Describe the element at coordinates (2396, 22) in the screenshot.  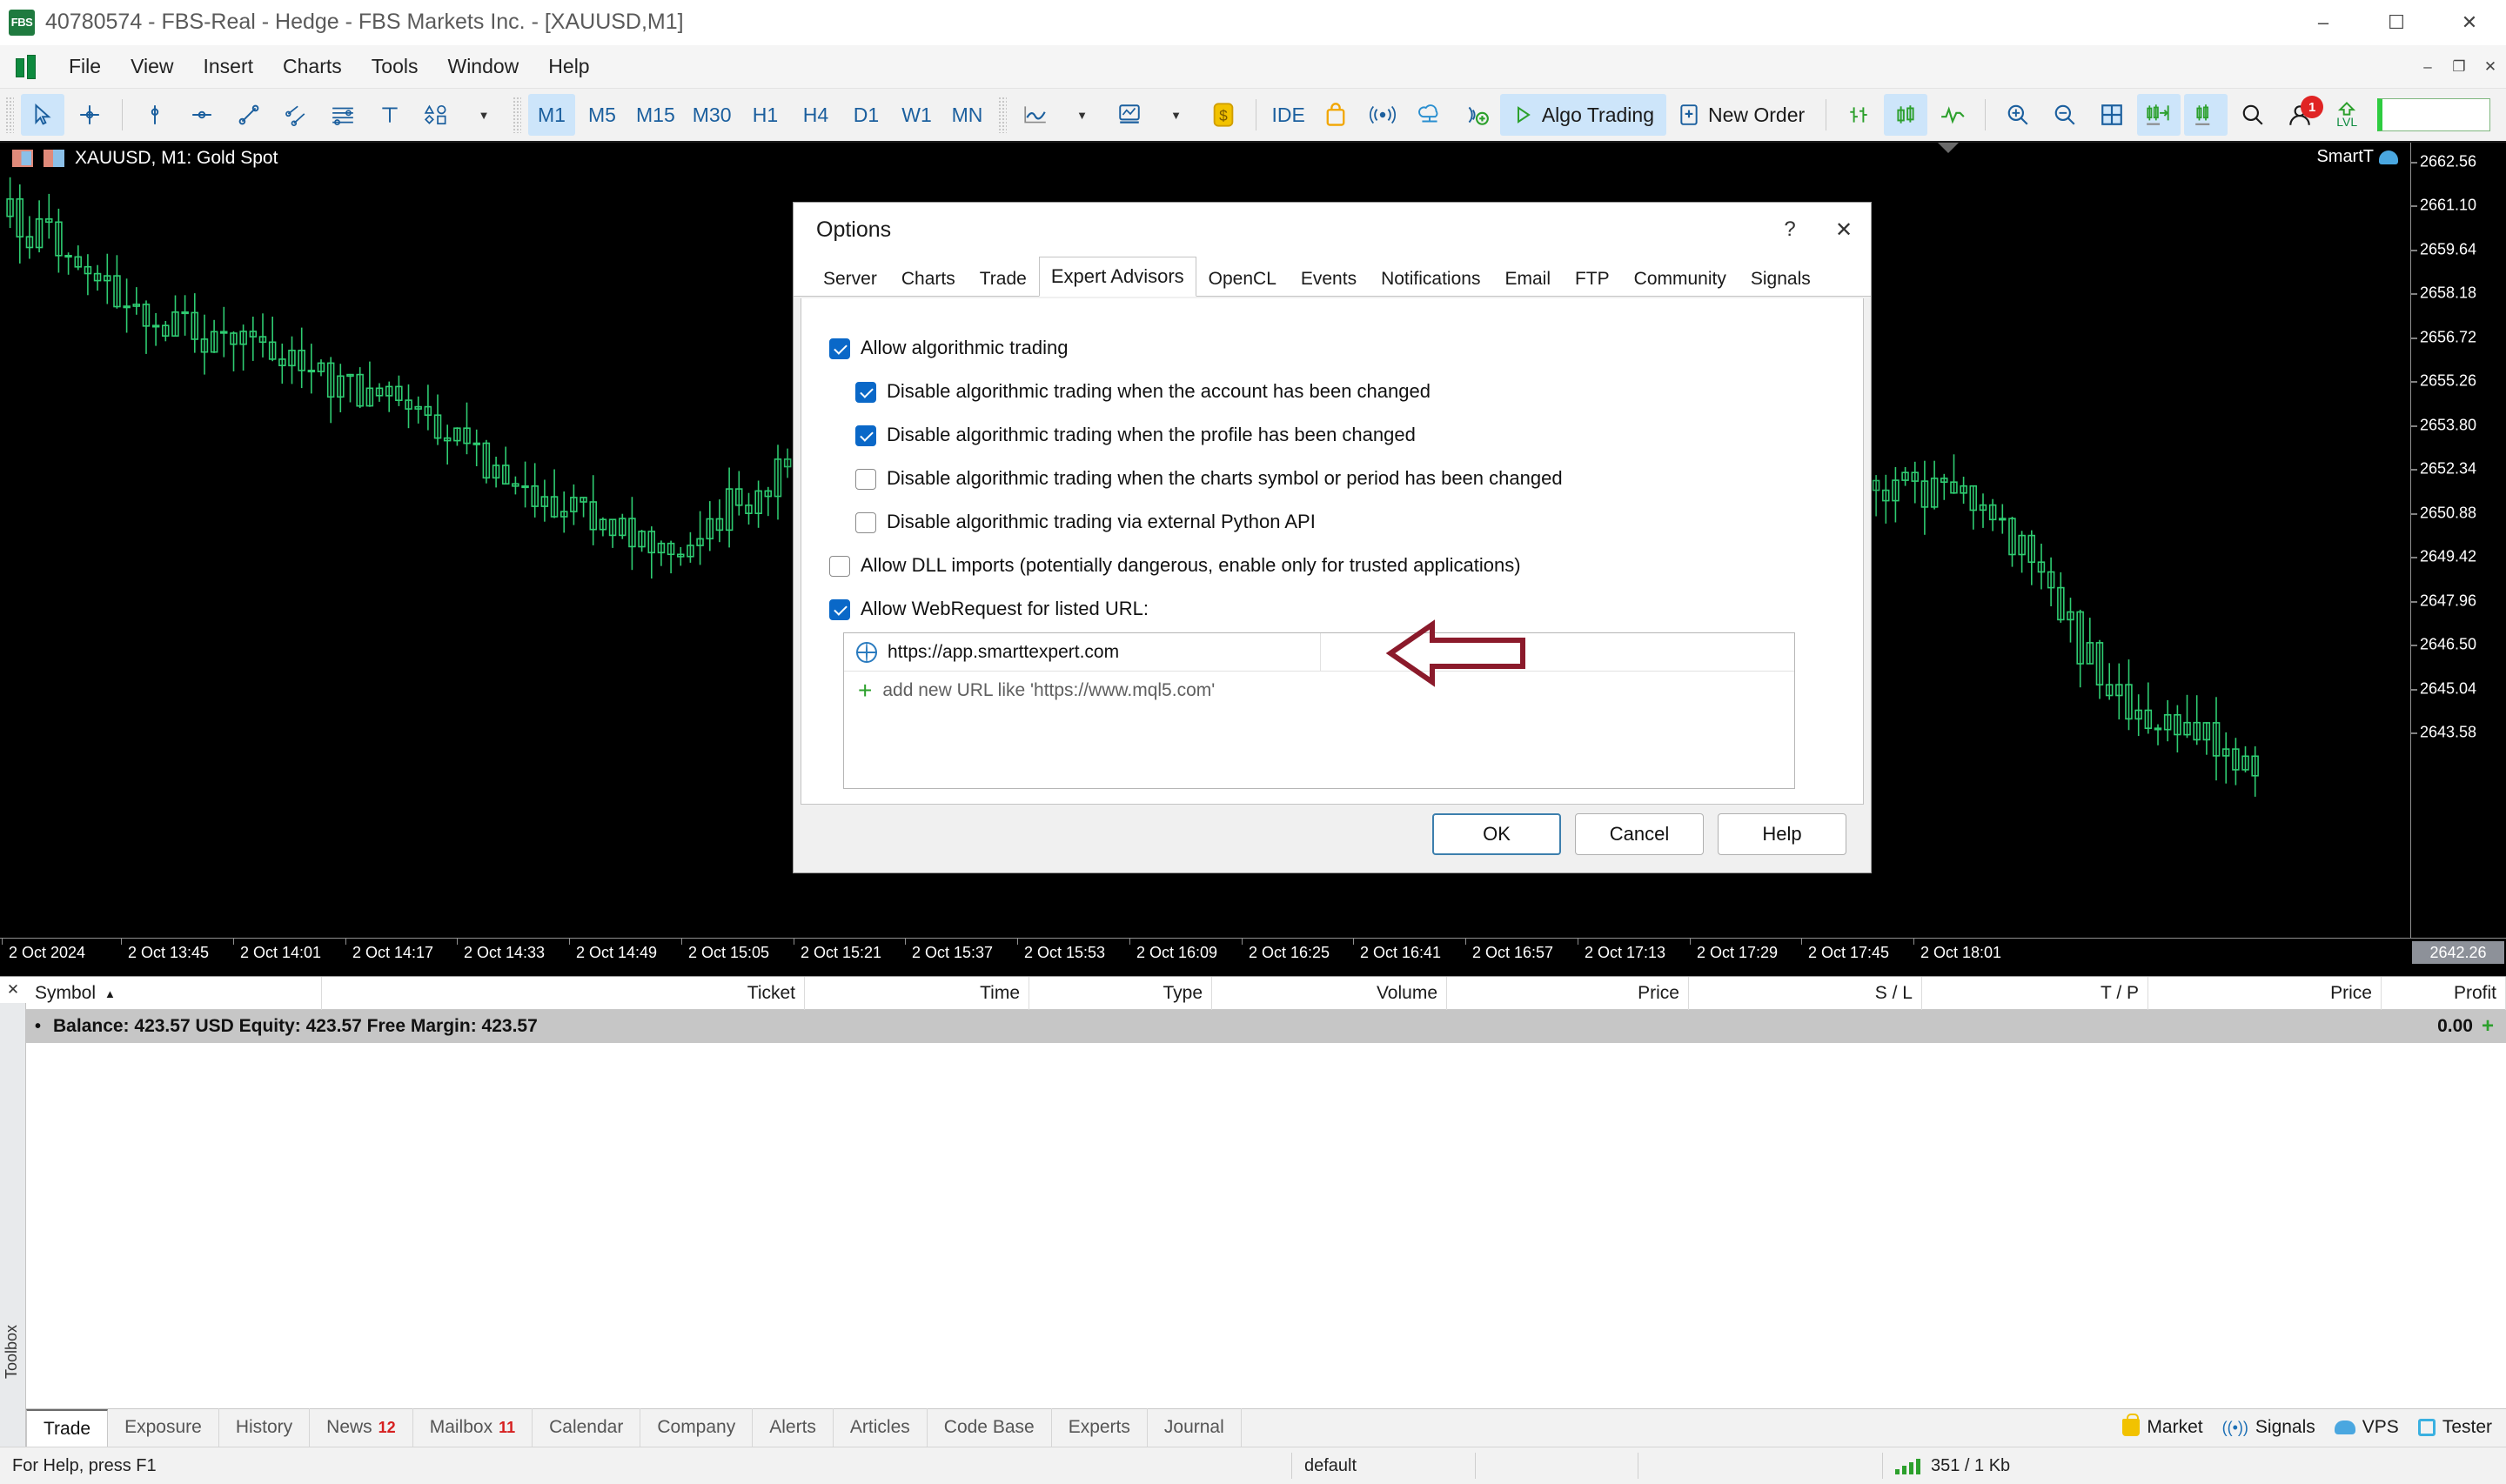
I see `maximize-button: ☐` at that location.